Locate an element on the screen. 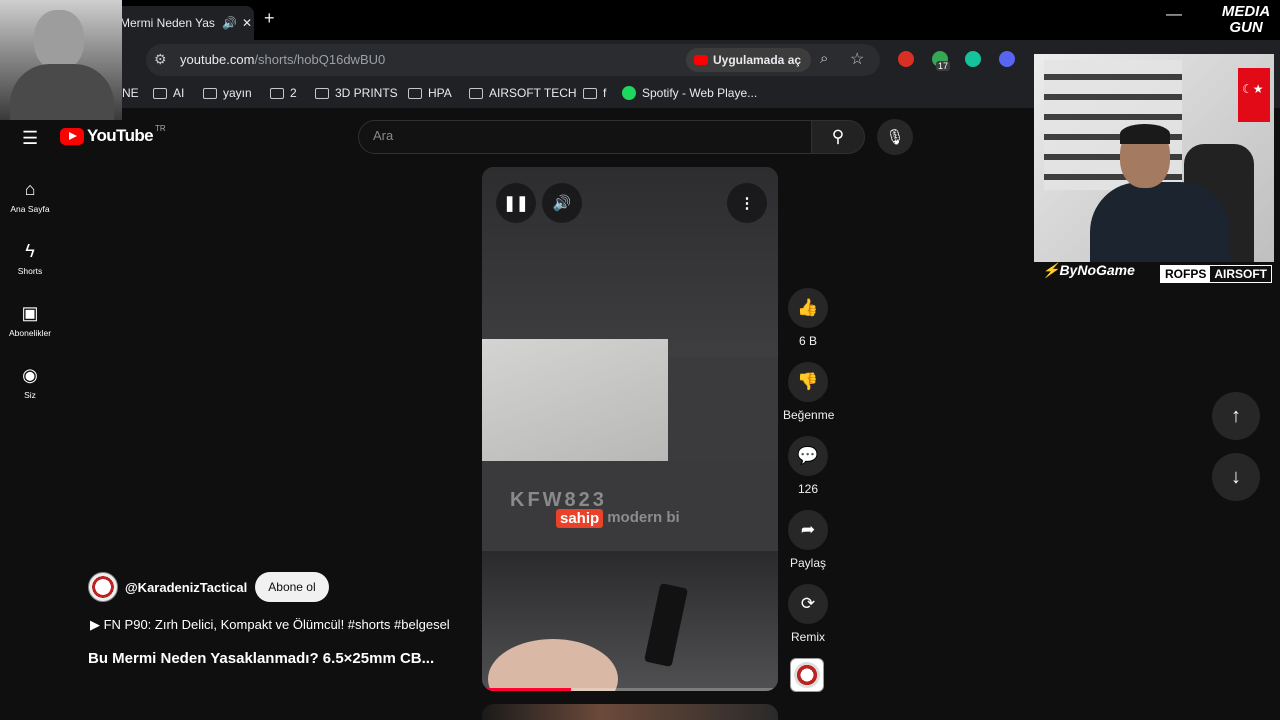 This screenshot has height=720, width=1280. share-icon: ➦ is located at coordinates (808, 530).